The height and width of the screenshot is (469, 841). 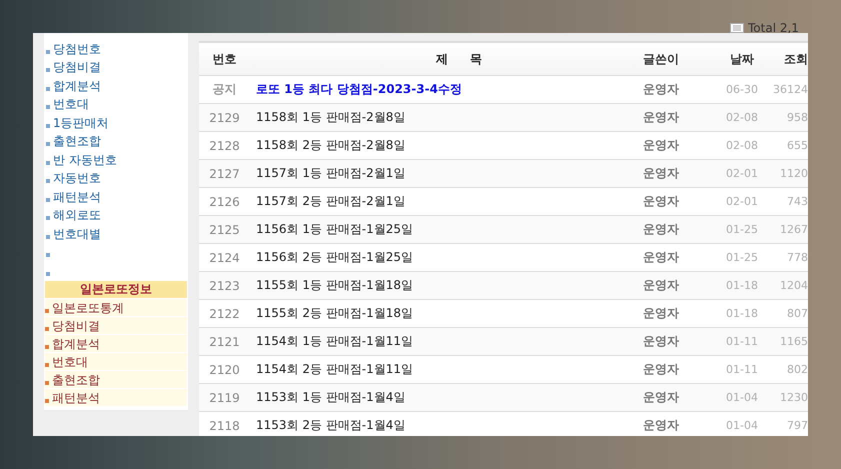 What do you see at coordinates (224, 257) in the screenshot?
I see `post-number: 2124` at bounding box center [224, 257].